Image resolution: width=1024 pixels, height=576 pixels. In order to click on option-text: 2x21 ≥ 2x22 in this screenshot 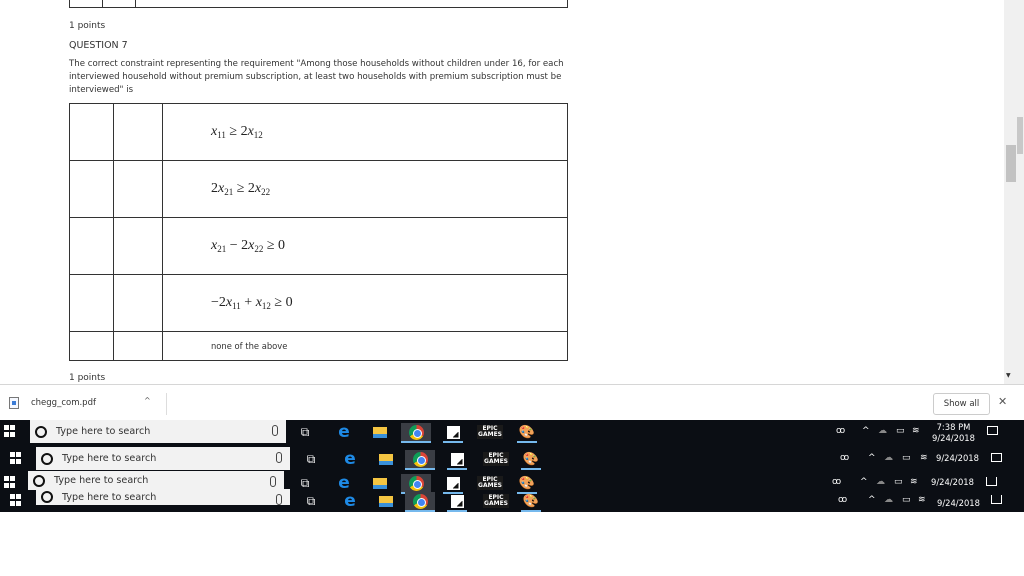, I will do `click(365, 189)`.